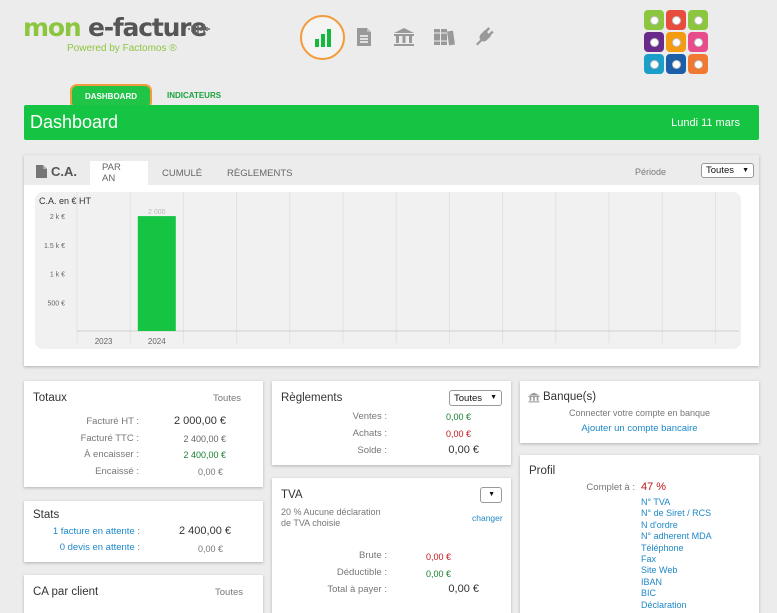 This screenshot has width=777, height=613. What do you see at coordinates (98, 531) in the screenshot?
I see `factures-en-attente-link: facture en attente` at bounding box center [98, 531].